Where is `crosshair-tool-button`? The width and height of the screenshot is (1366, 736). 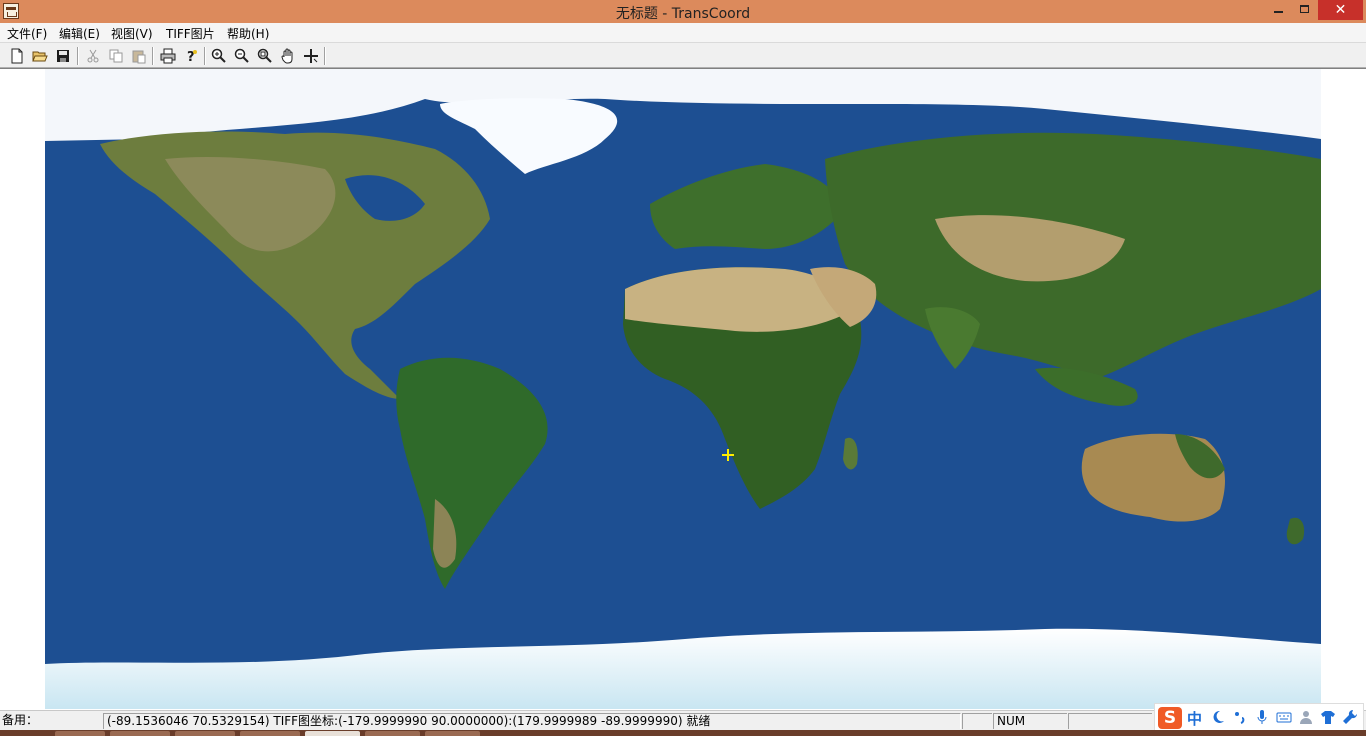
crosshair-tool-button is located at coordinates (311, 56).